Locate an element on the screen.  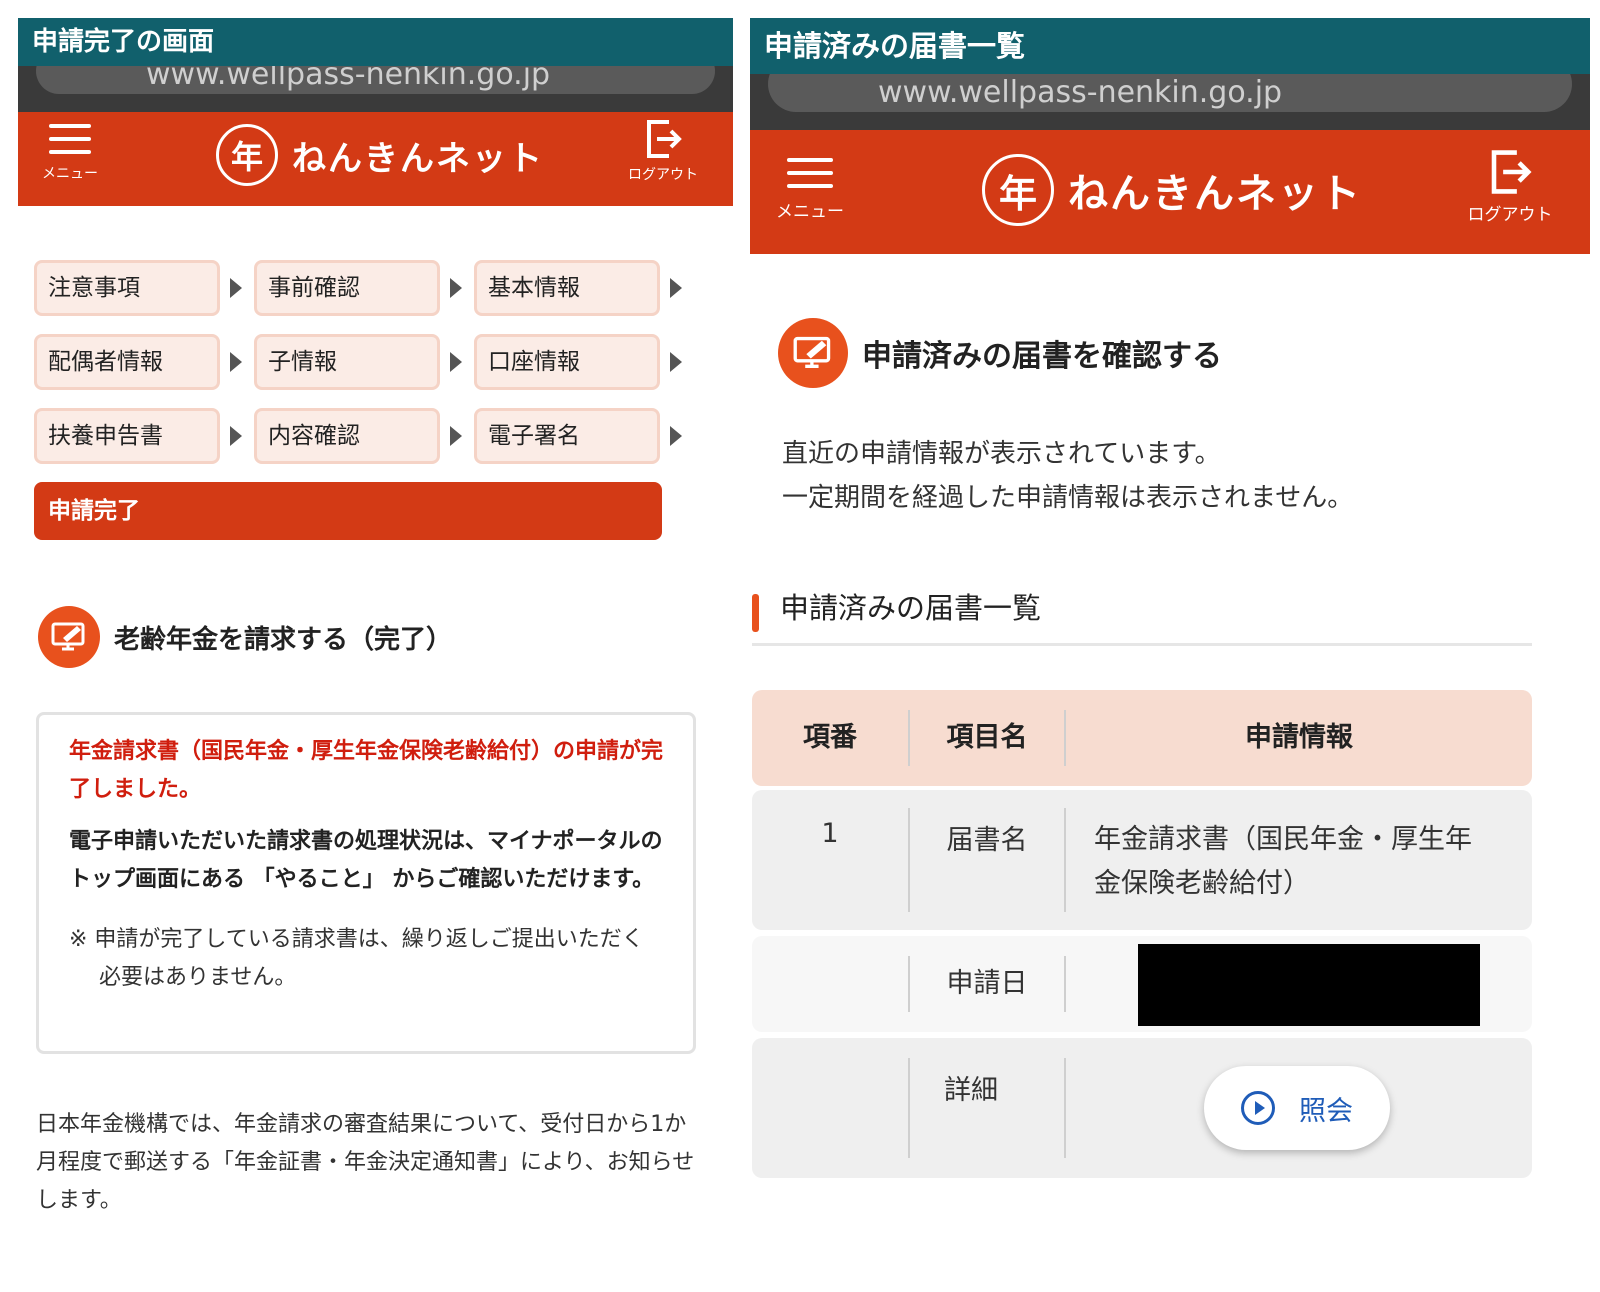
section-title: 申請済みの届書を確認する is located at coordinates (1000, 353).